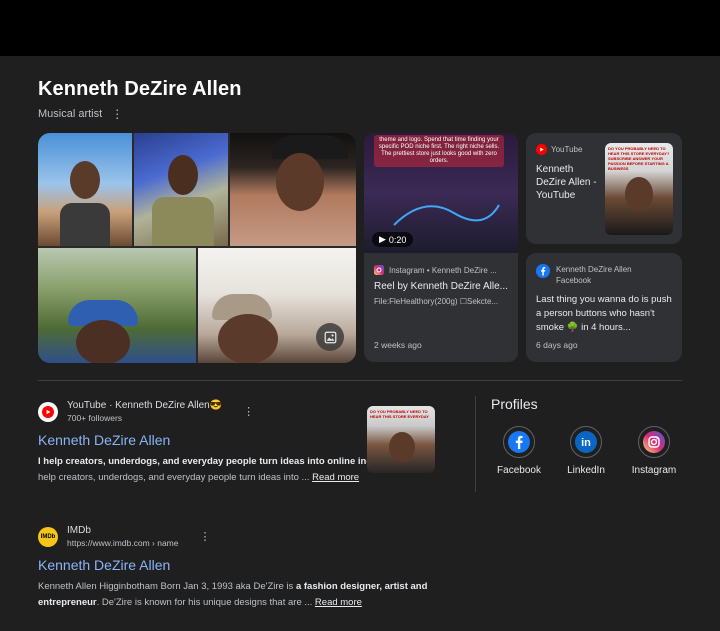 The height and width of the screenshot is (631, 720). Describe the element at coordinates (571, 182) in the screenshot. I see `youtube-card-title: Kenneth DeZire Allen - YouTube` at that location.